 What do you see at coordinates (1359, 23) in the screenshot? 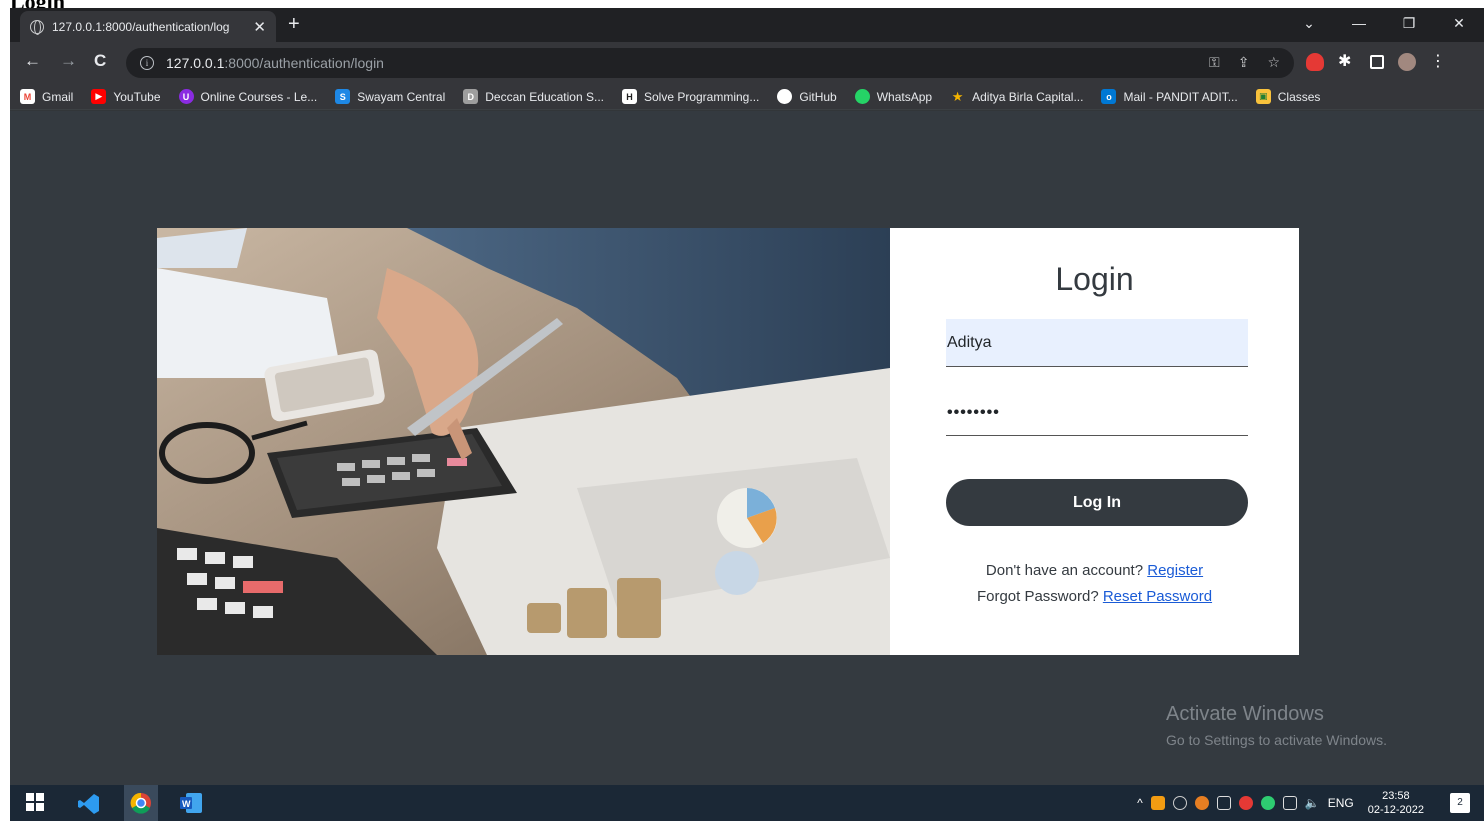
I see `minimize-button: —` at bounding box center [1359, 23].